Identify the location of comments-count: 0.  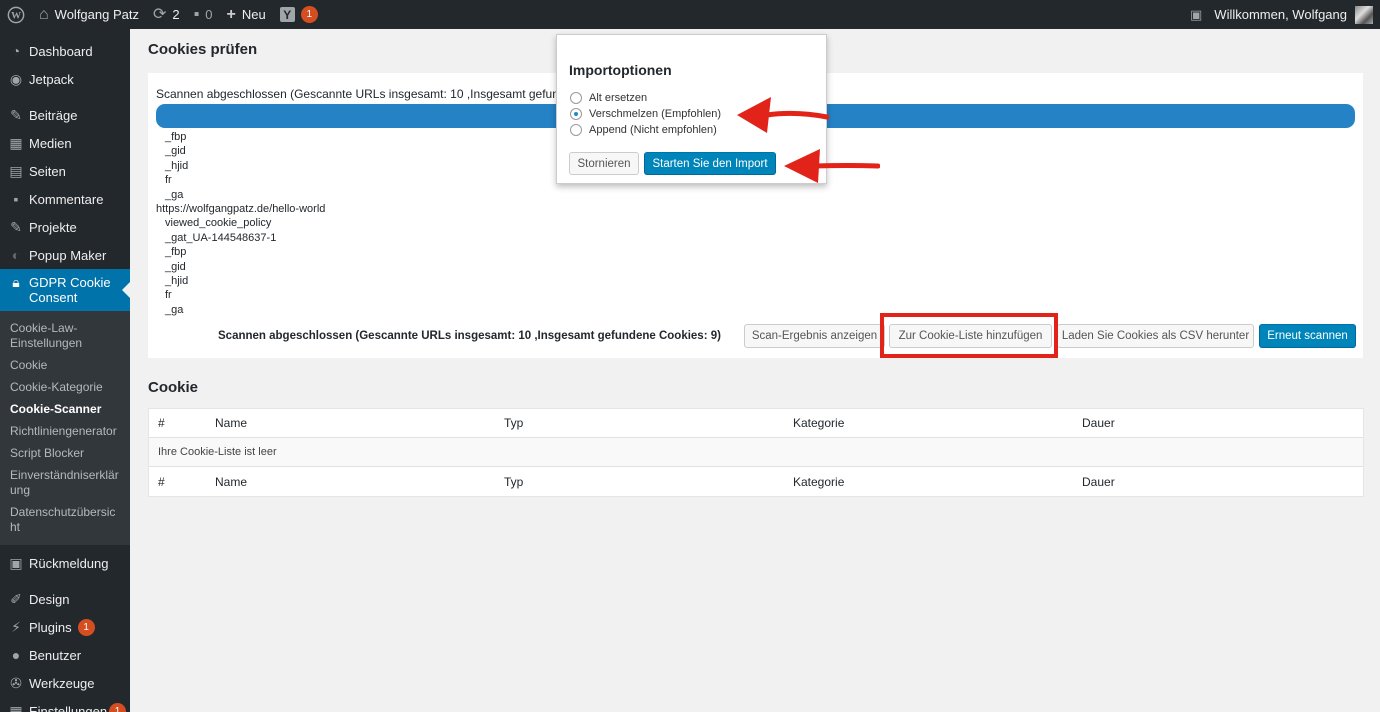
(209, 14).